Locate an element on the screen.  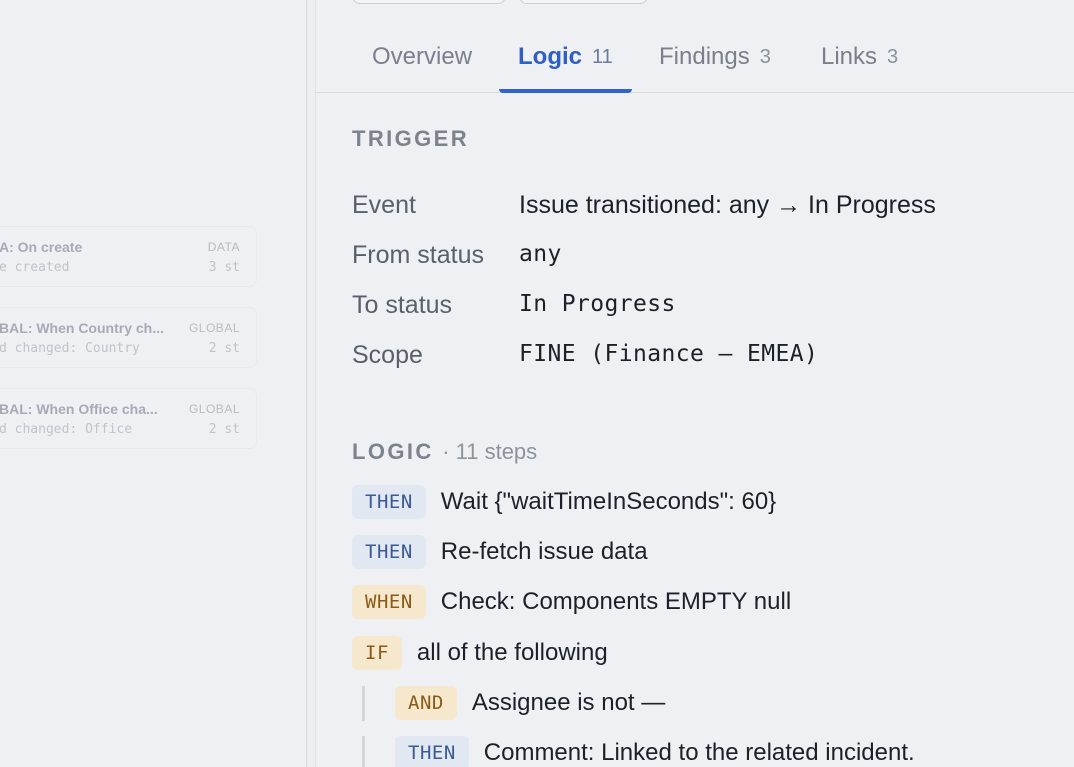
step-text: Re-fetch issue data is located at coordinates (544, 551).